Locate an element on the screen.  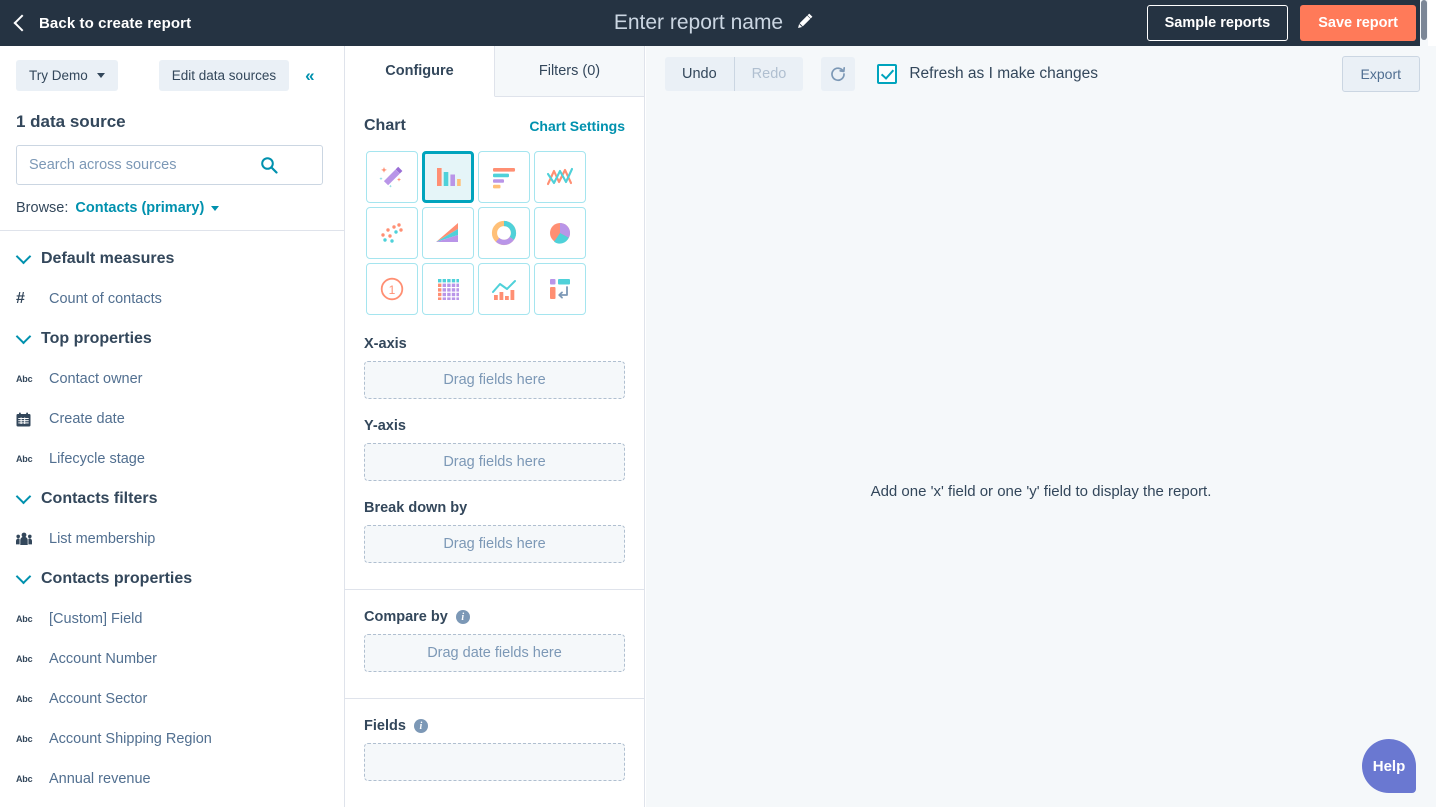
tree-item-label: Lifecycle stage is located at coordinates (97, 459).